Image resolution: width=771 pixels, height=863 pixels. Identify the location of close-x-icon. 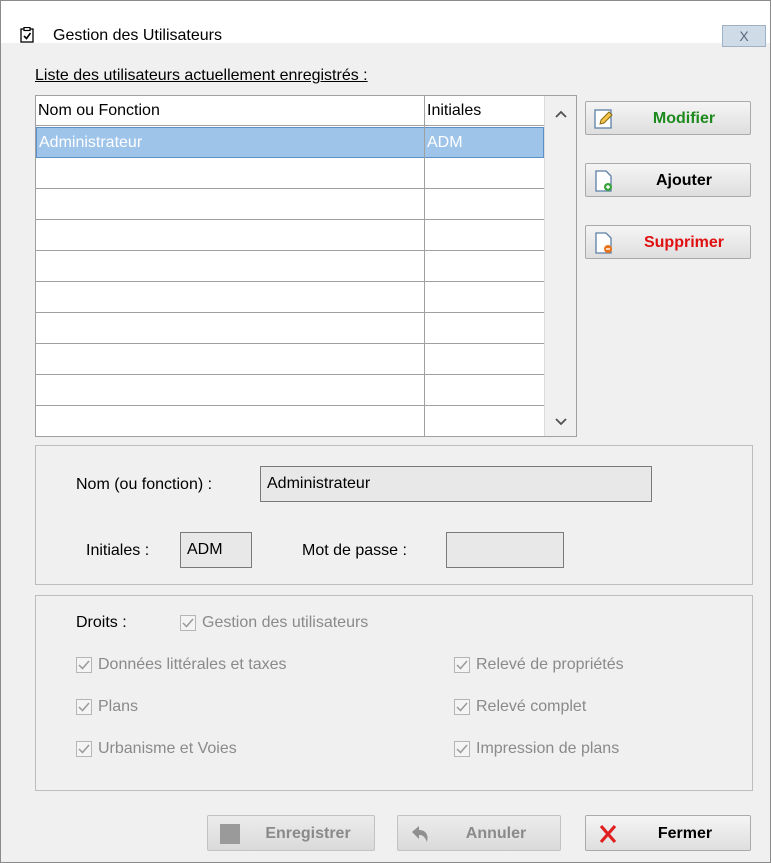
(608, 834).